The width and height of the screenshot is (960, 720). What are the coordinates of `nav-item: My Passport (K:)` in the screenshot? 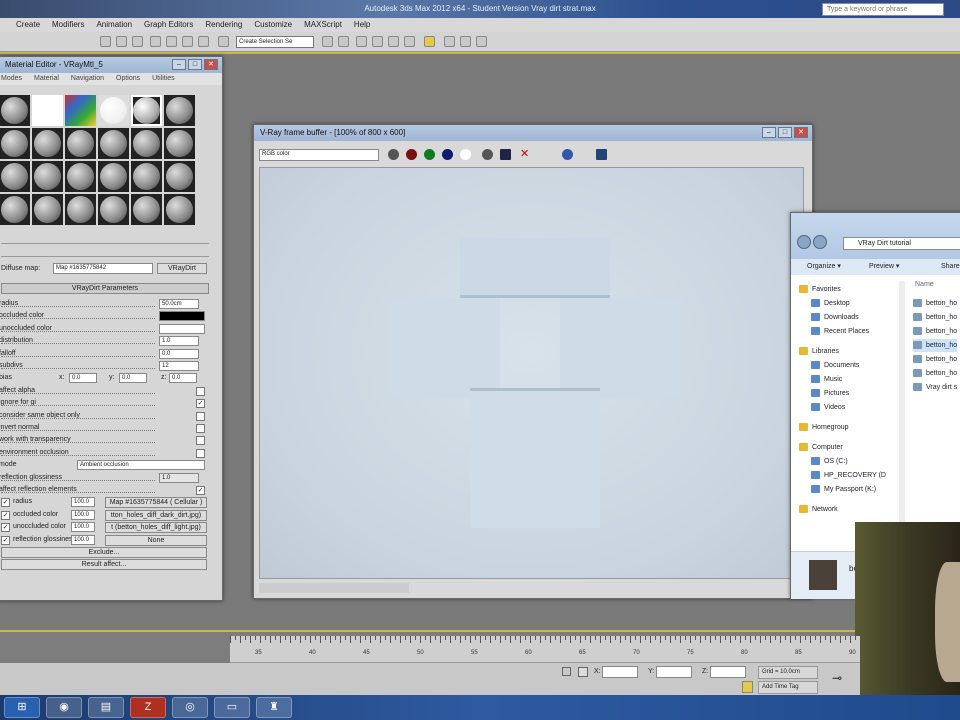 It's located at (843, 489).